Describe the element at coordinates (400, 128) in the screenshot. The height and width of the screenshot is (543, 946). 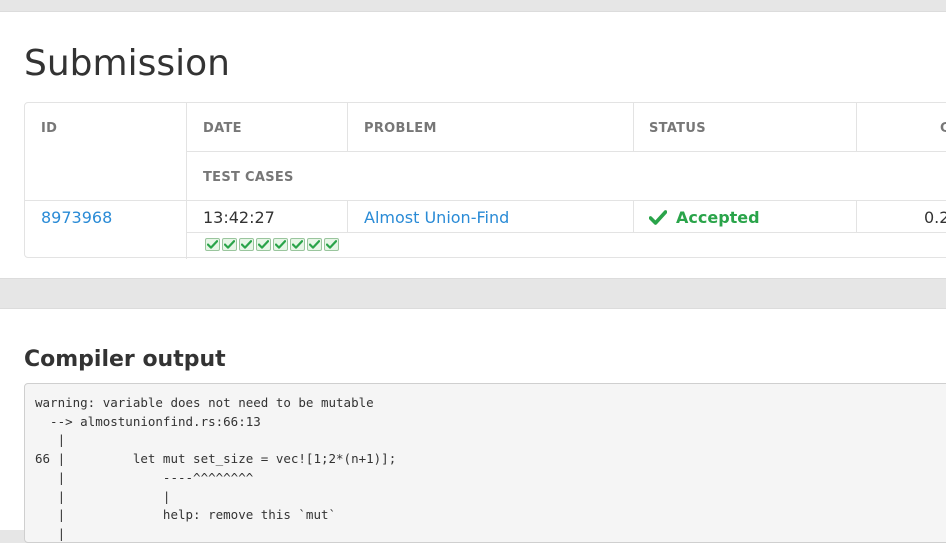
I see `col-header-problem: PROBLEM` at that location.